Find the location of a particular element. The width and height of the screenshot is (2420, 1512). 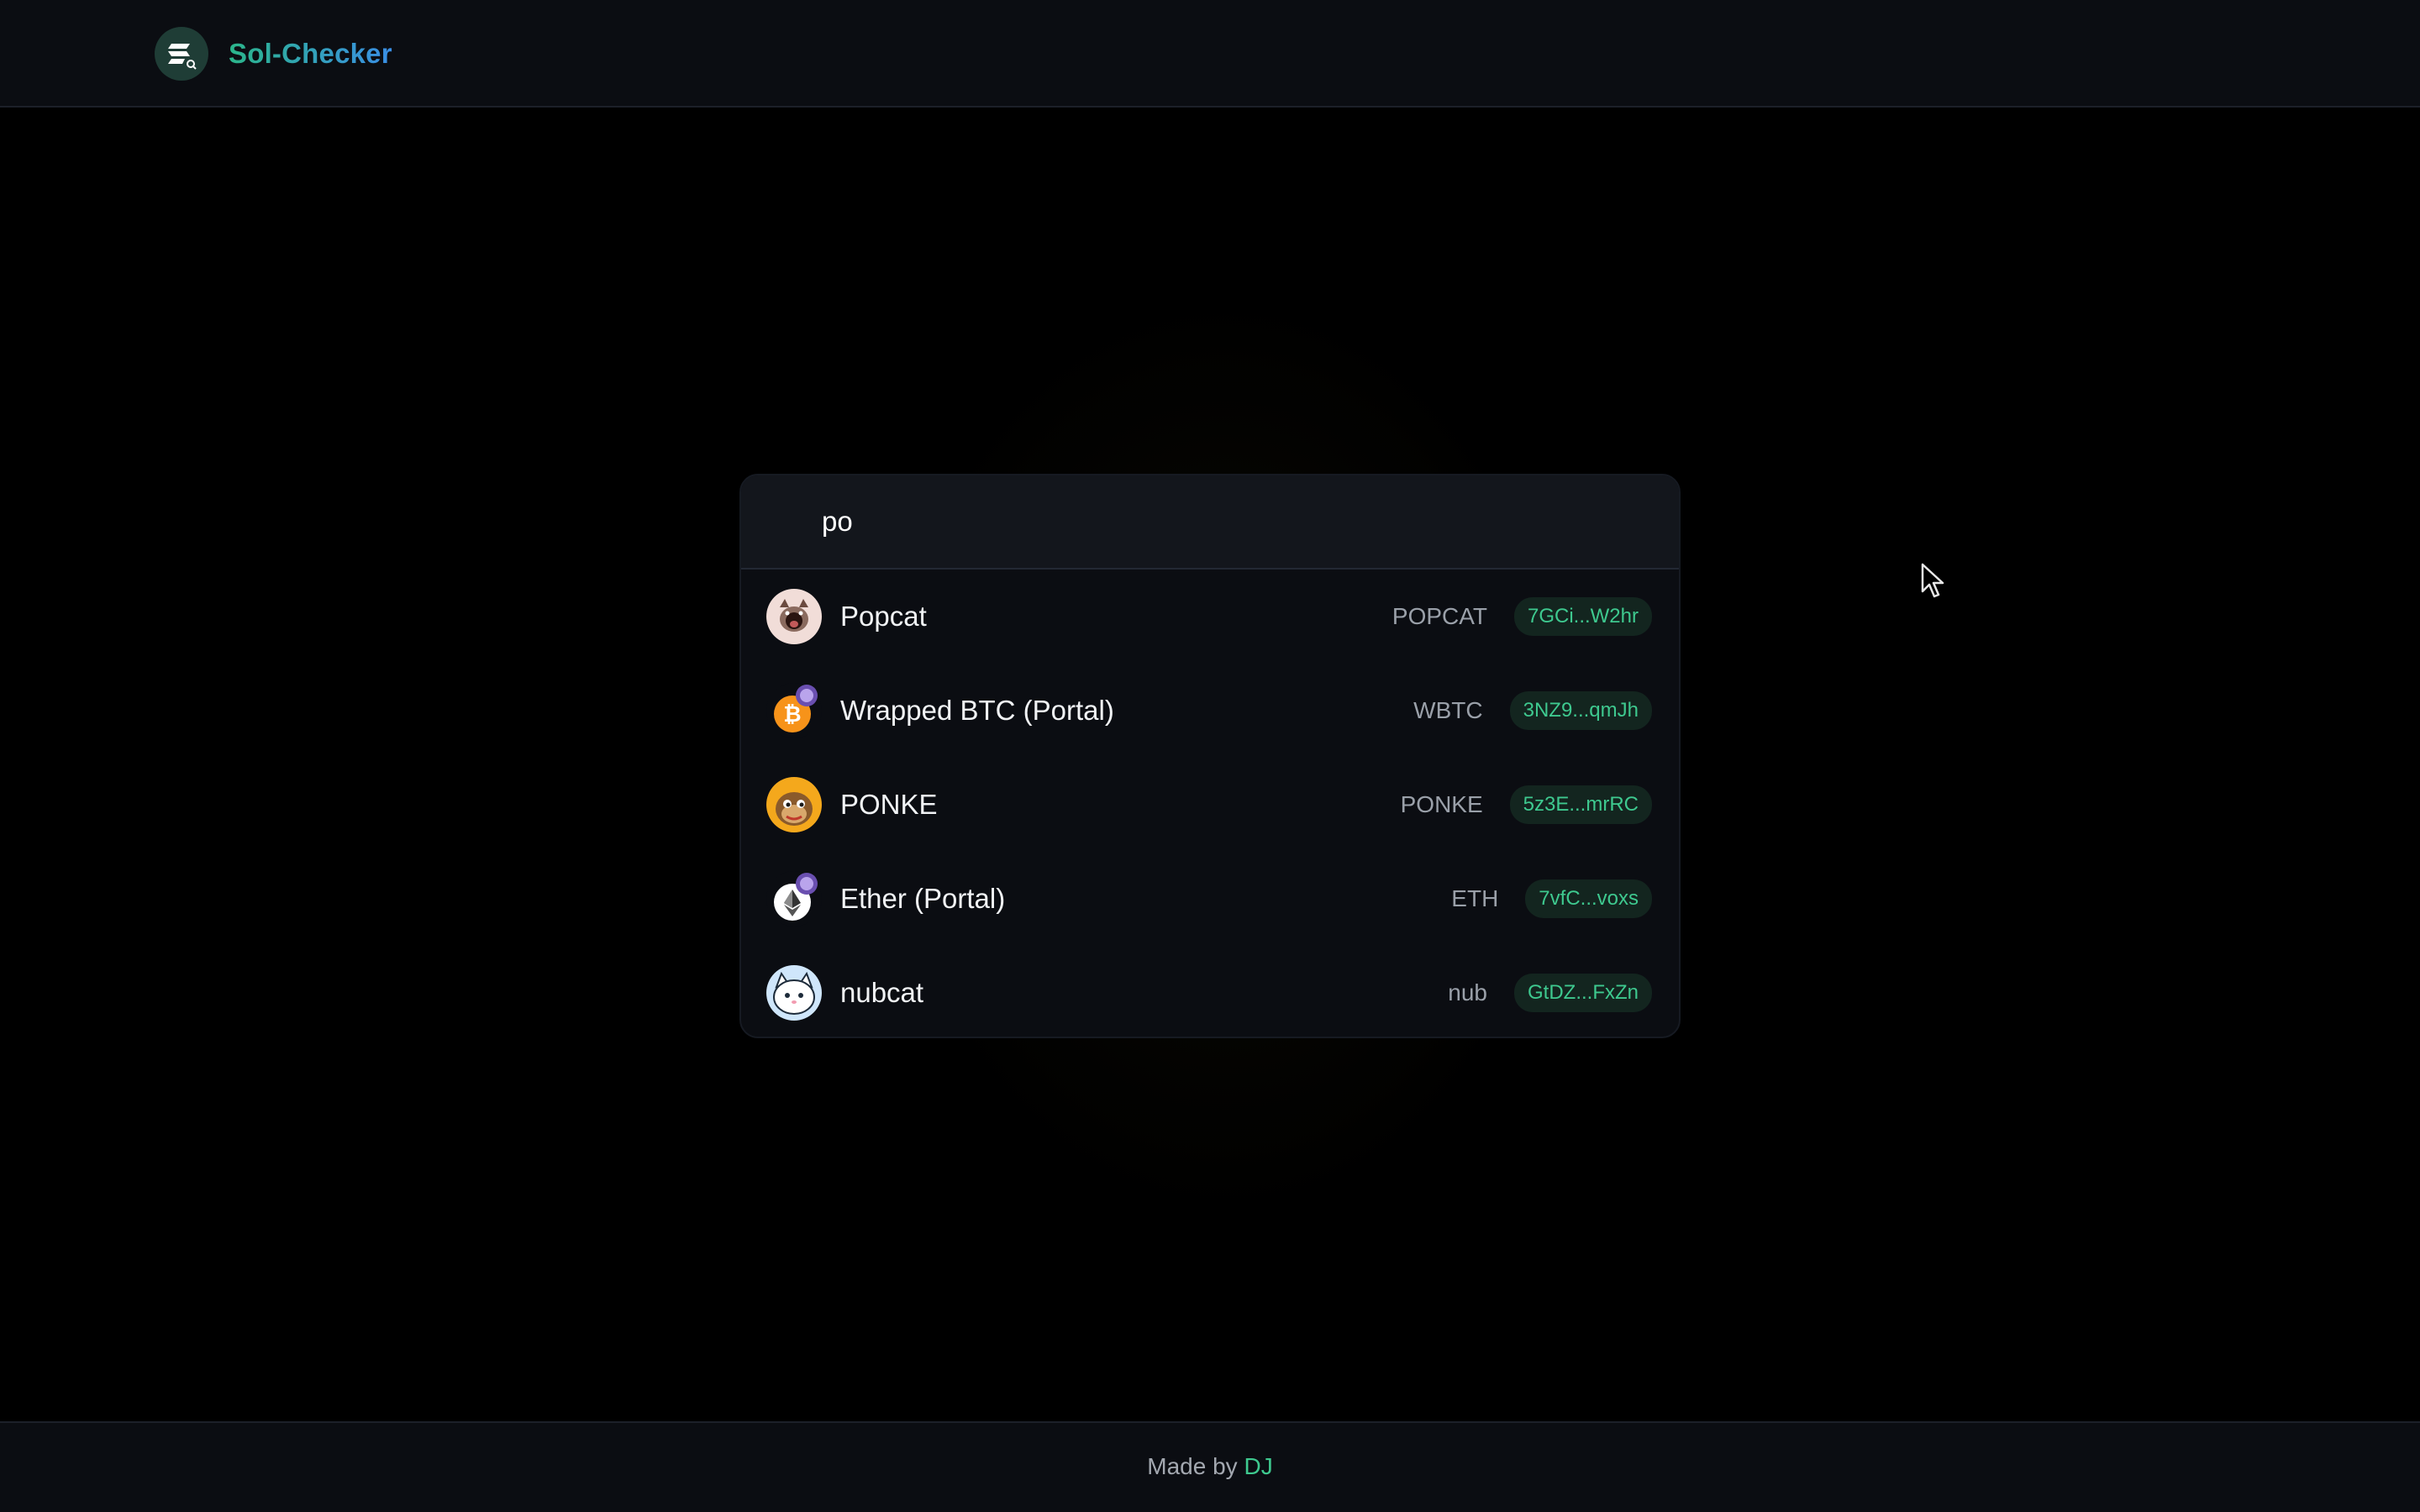

author-link: DJ is located at coordinates (1258, 1466).